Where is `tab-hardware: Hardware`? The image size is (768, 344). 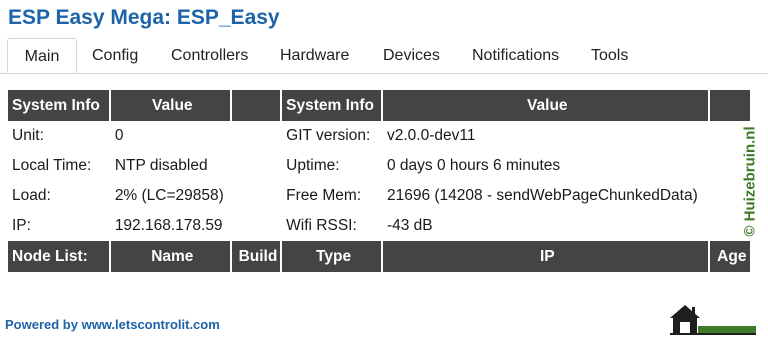
tab-hardware: Hardware is located at coordinates (314, 55).